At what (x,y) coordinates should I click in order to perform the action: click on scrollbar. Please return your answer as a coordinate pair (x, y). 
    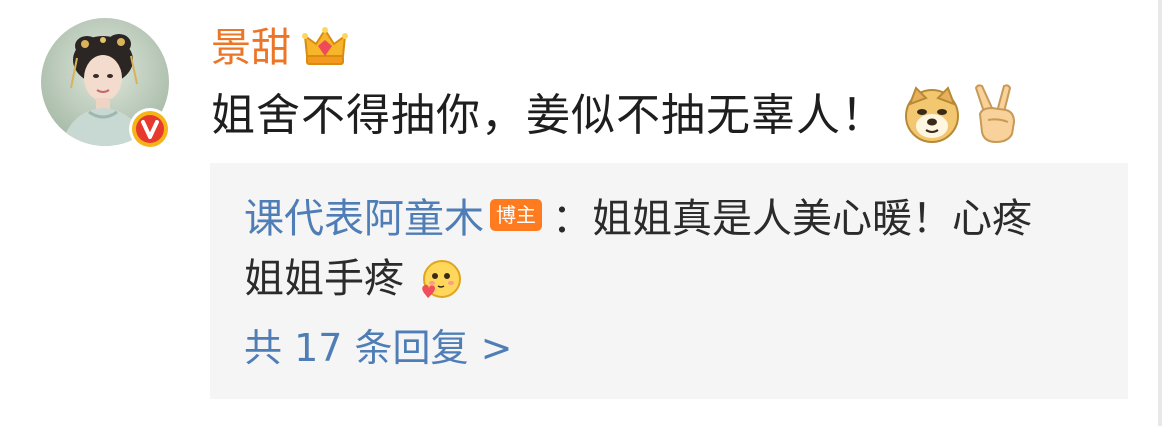
    Looking at the image, I should click on (1160, 213).